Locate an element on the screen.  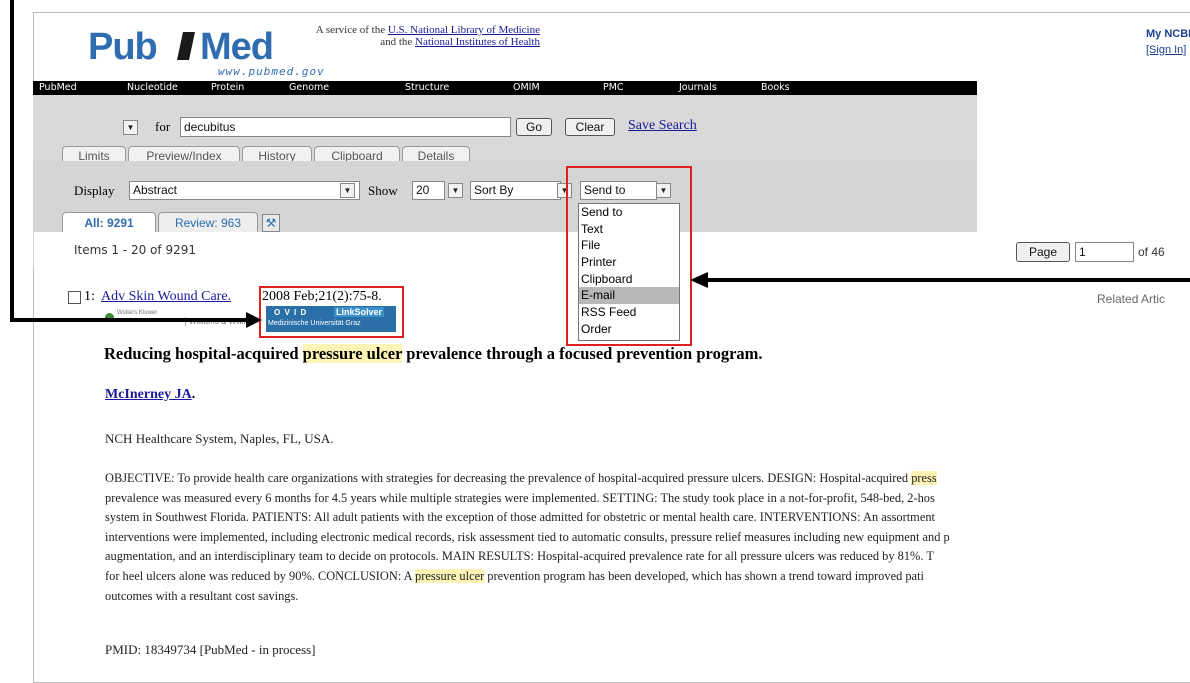
pmid: PMID: 18349734 [PubMed - in process] is located at coordinates (210, 649).